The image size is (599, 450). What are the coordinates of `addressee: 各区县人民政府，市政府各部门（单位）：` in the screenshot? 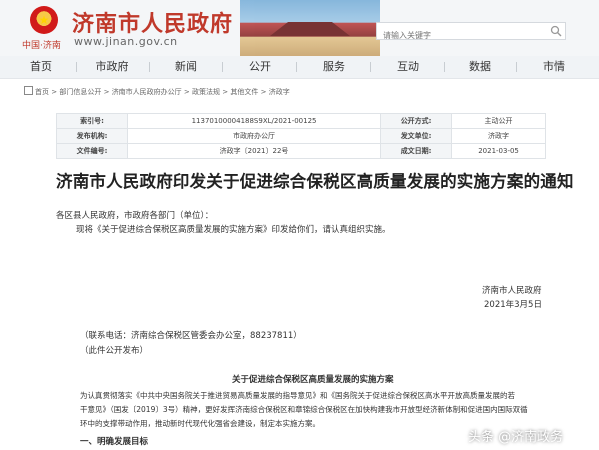 It's located at (135, 216).